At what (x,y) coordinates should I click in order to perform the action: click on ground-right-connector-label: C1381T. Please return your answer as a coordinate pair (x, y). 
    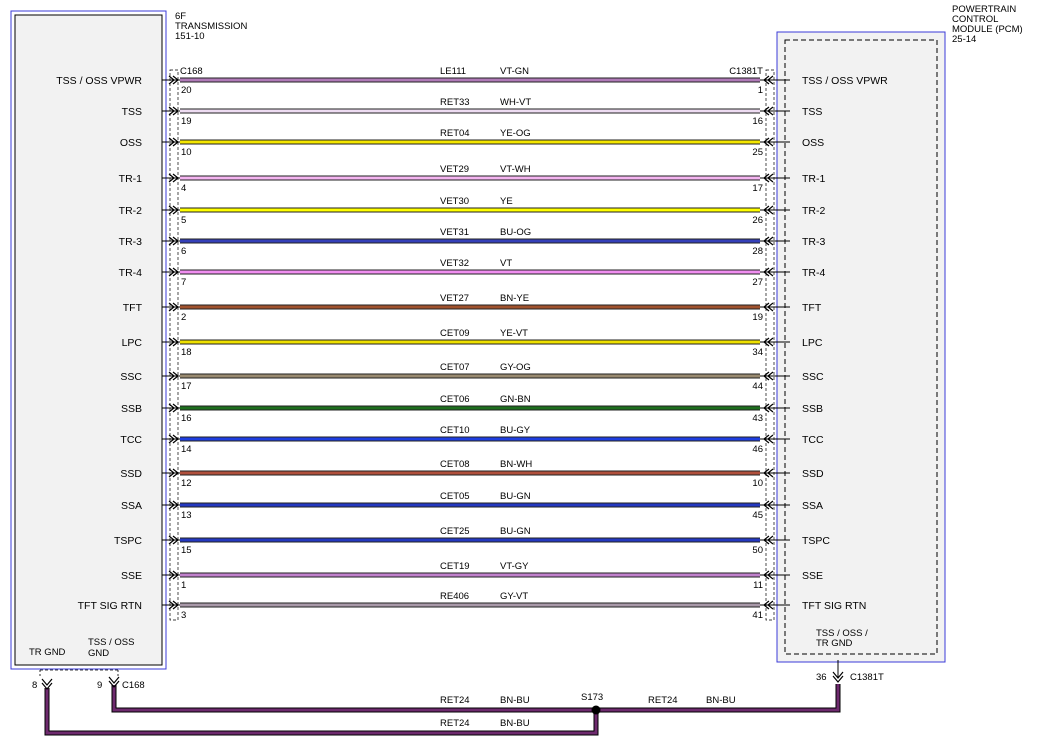
    Looking at the image, I should click on (867, 677).